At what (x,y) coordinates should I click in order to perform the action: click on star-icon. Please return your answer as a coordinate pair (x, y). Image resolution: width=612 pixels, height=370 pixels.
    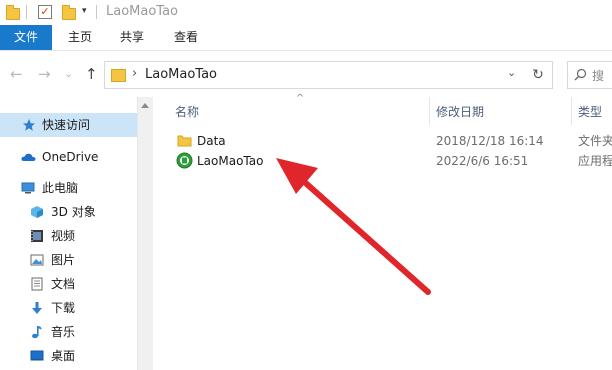
    Looking at the image, I should click on (29, 125).